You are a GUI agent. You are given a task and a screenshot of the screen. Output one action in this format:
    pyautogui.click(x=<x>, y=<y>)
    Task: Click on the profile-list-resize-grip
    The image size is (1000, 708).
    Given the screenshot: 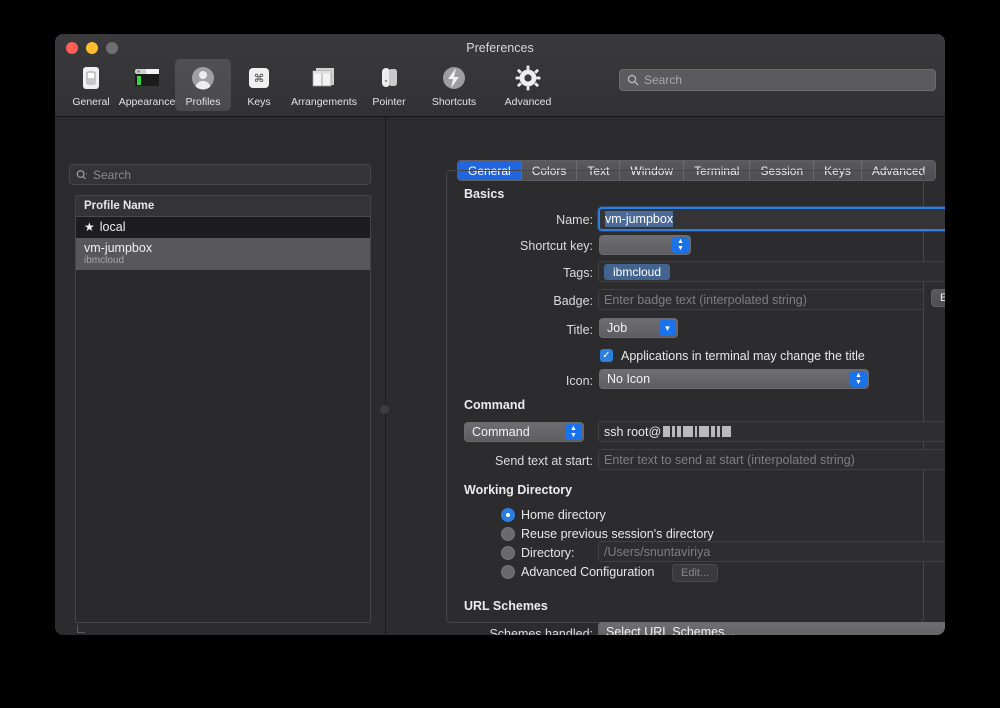 What is the action you would take?
    pyautogui.click(x=223, y=629)
    